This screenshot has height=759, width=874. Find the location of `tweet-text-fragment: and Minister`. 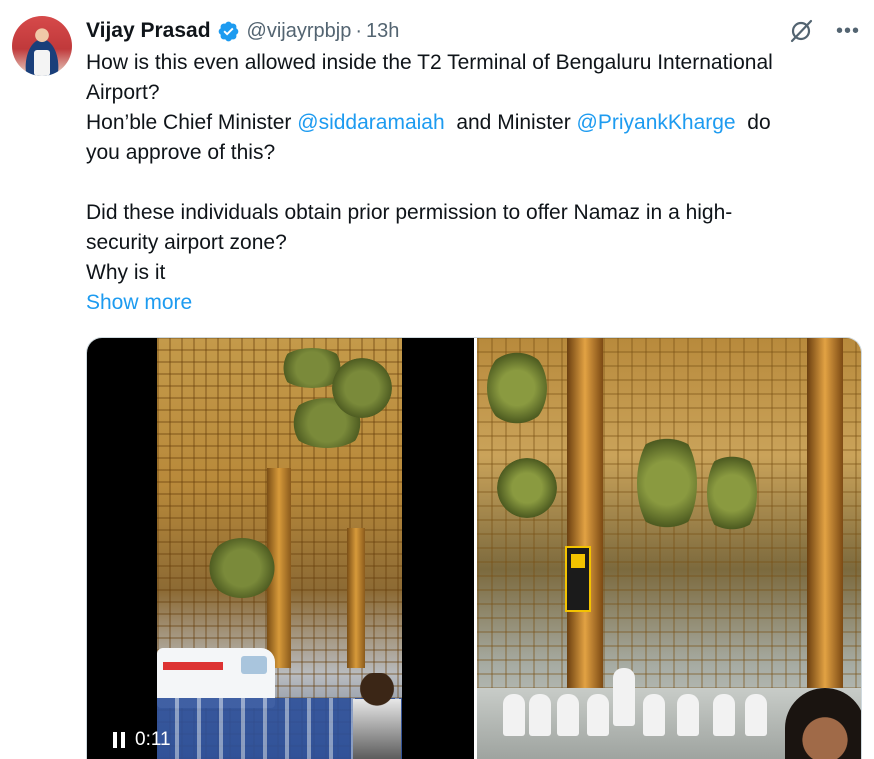

tweet-text-fragment: and Minister is located at coordinates (510, 122).